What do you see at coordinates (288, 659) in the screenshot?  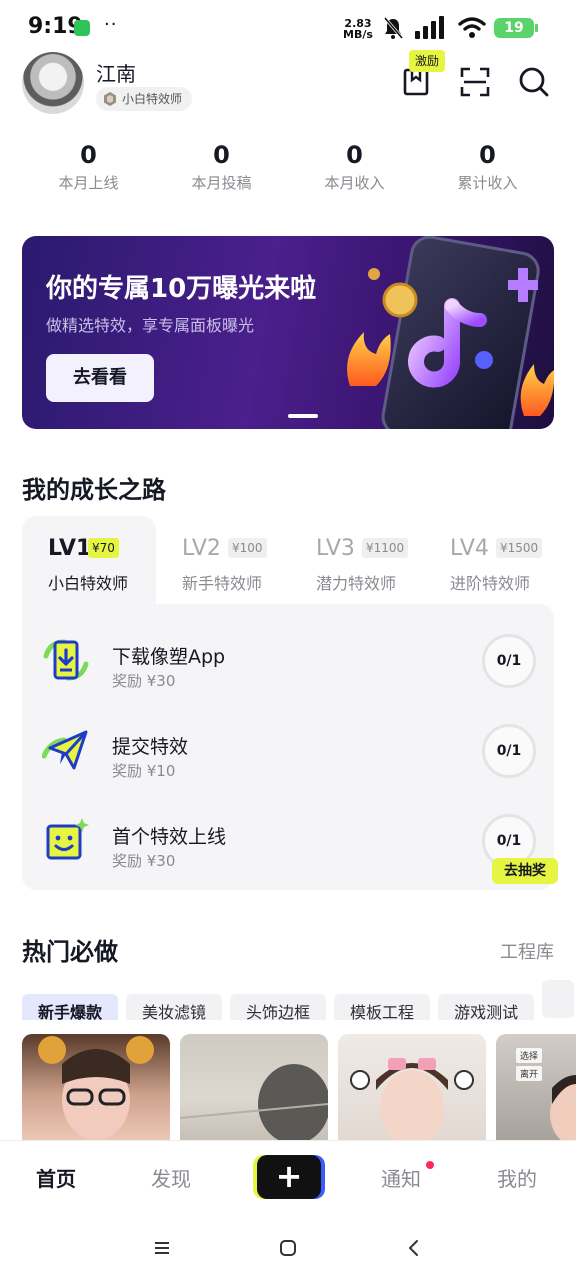 I see `task-item: 下载像塑App 奖励 ¥30 0/1` at bounding box center [288, 659].